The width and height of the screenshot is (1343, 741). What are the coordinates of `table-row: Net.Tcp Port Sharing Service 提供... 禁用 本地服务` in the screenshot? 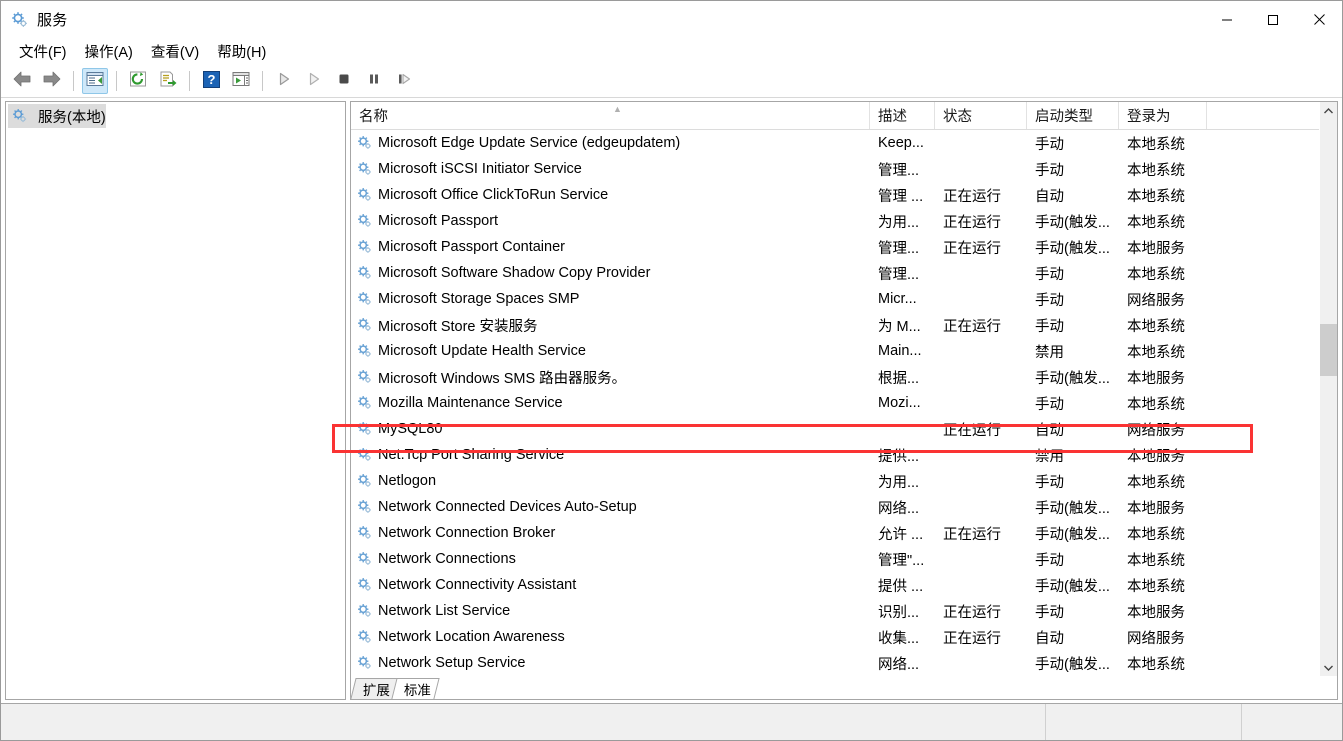 It's located at (835, 455).